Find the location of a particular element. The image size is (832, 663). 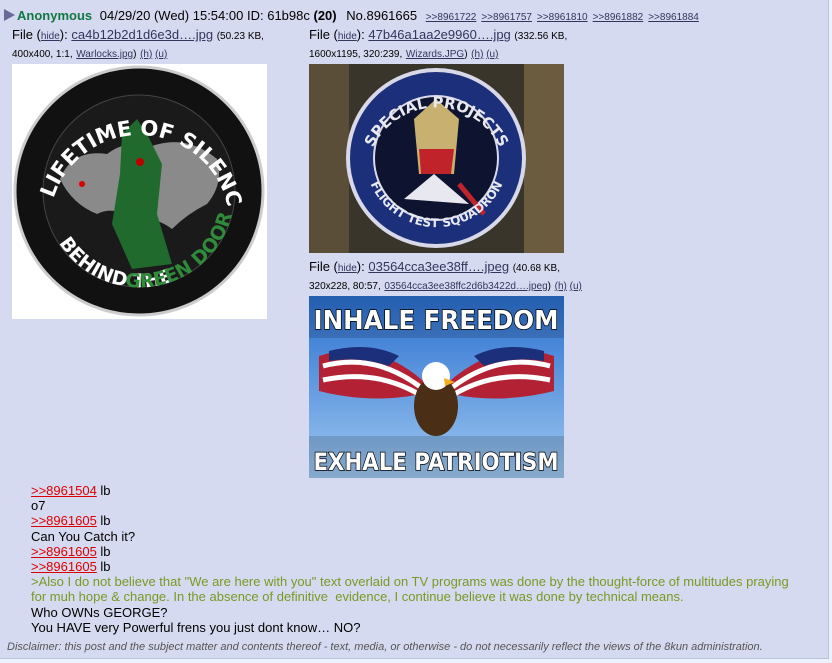

file-size: (50.23 KB, is located at coordinates (240, 36).